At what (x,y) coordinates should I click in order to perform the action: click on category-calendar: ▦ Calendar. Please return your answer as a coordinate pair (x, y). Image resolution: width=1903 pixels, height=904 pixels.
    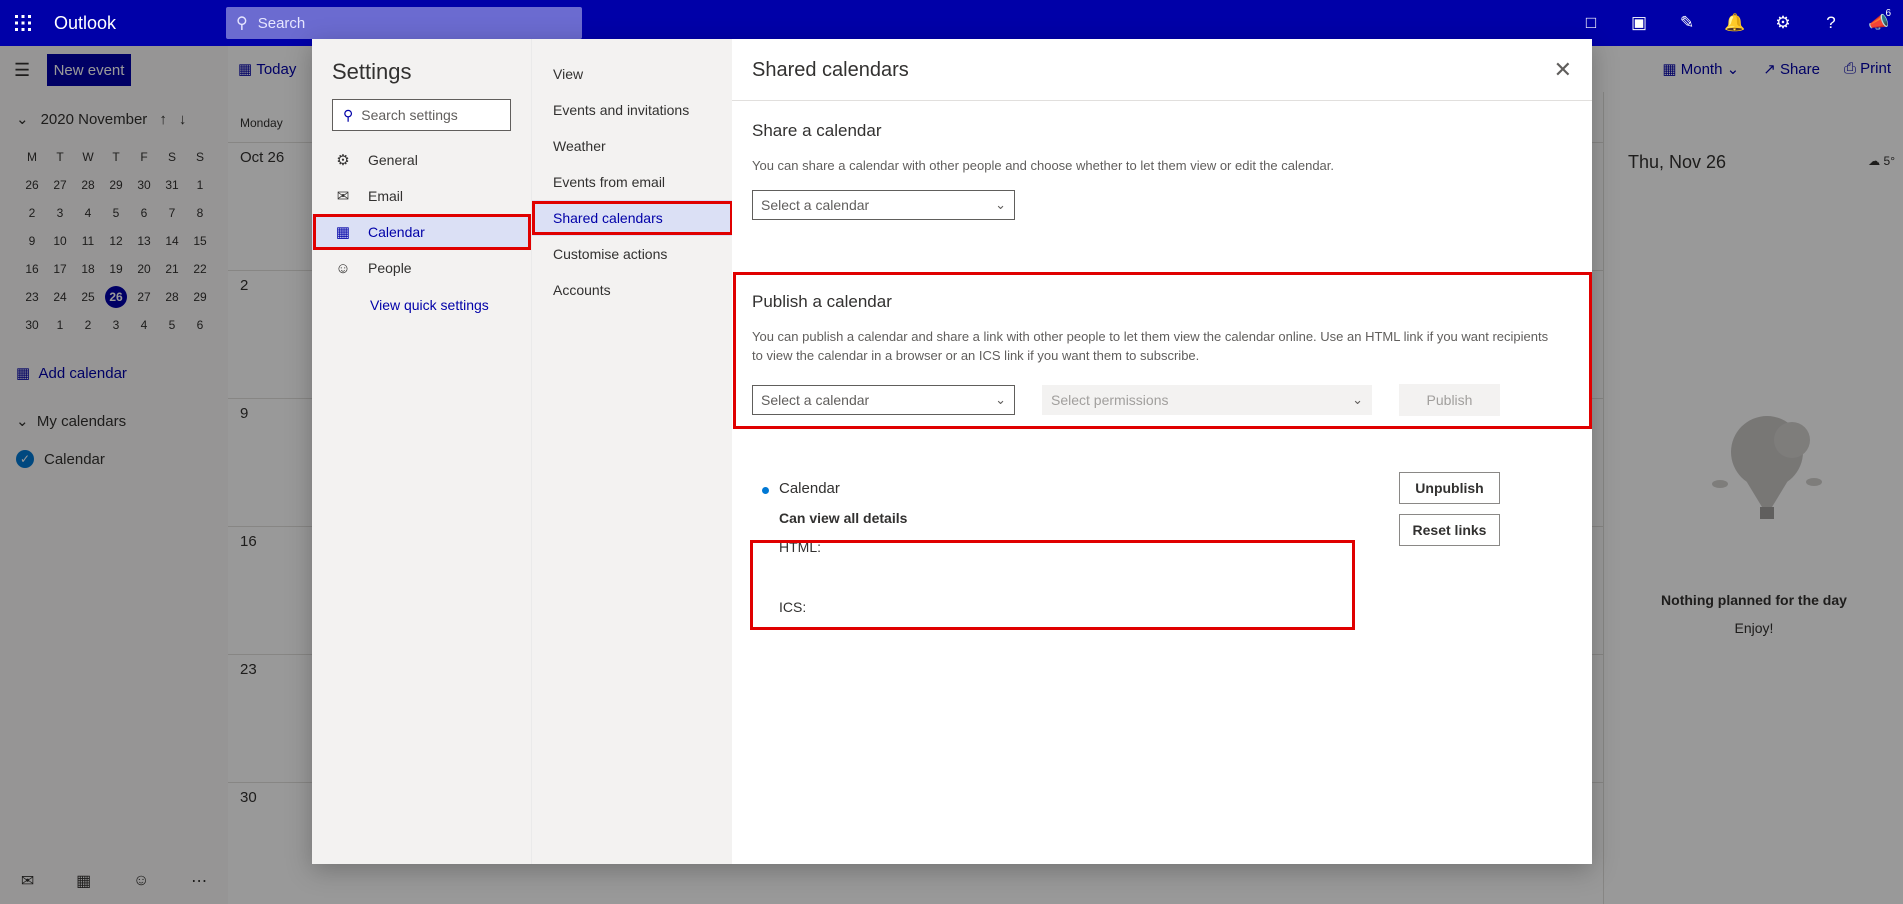
    Looking at the image, I should click on (421, 232).